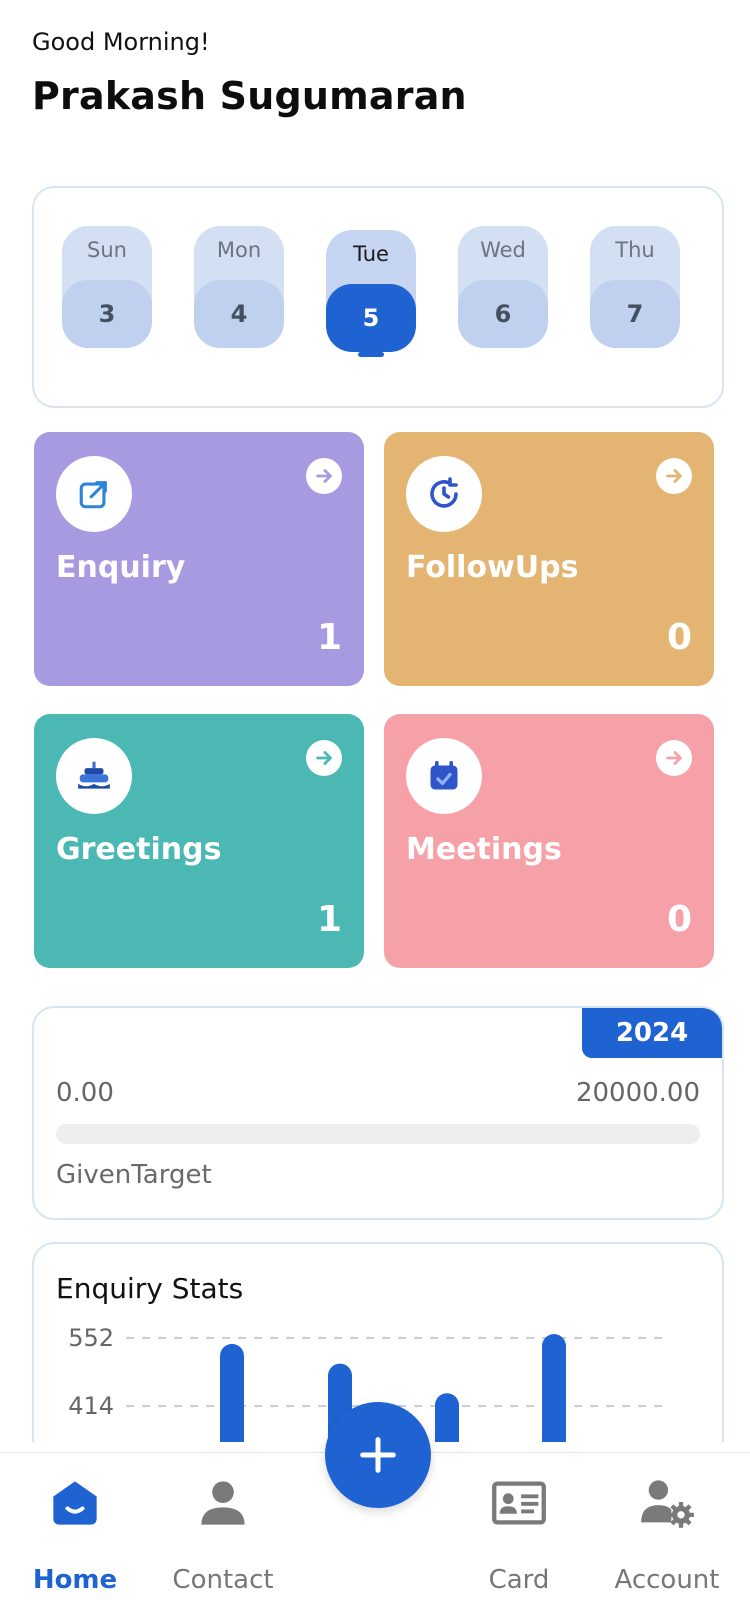 The width and height of the screenshot is (750, 1600). What do you see at coordinates (492, 567) in the screenshot?
I see `tile-label: FollowUps` at bounding box center [492, 567].